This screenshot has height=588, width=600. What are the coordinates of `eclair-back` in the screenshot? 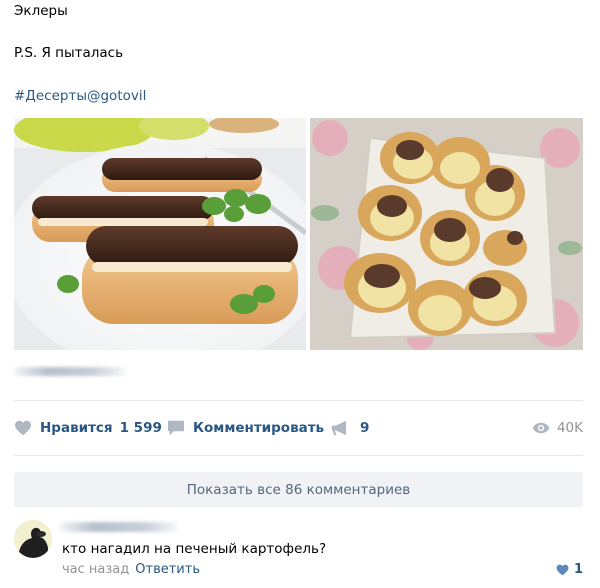 It's located at (182, 175).